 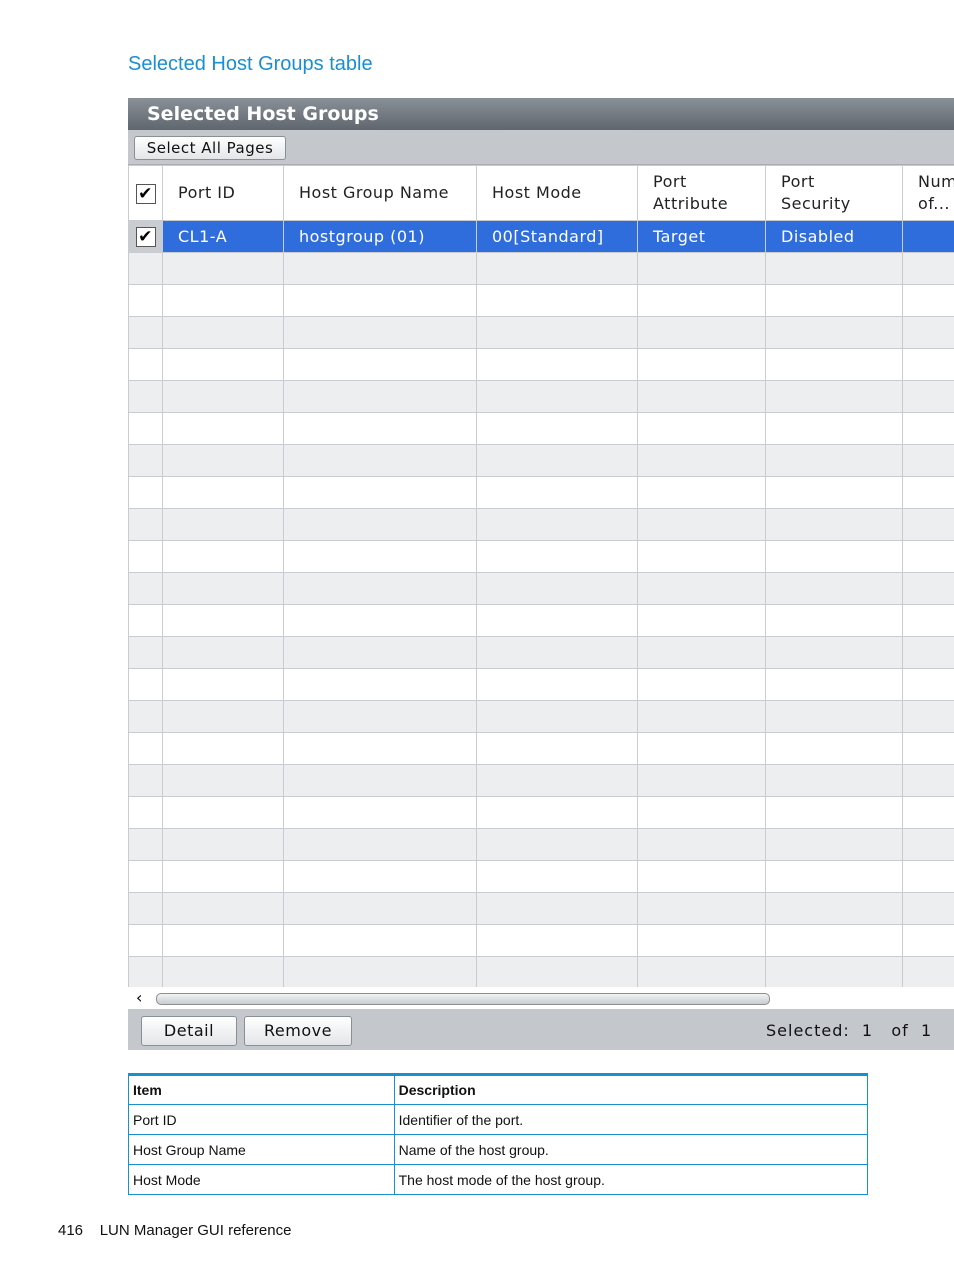 What do you see at coordinates (223, 193) in the screenshot?
I see `column-header-port-id: Port ID` at bounding box center [223, 193].